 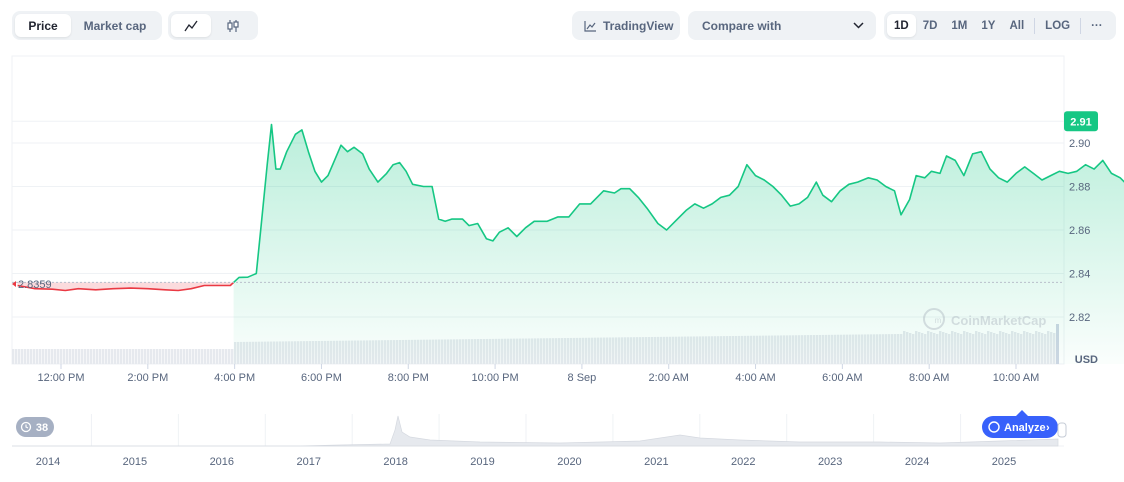 I want to click on analyze-button: Analyze ›, so click(x=1020, y=424).